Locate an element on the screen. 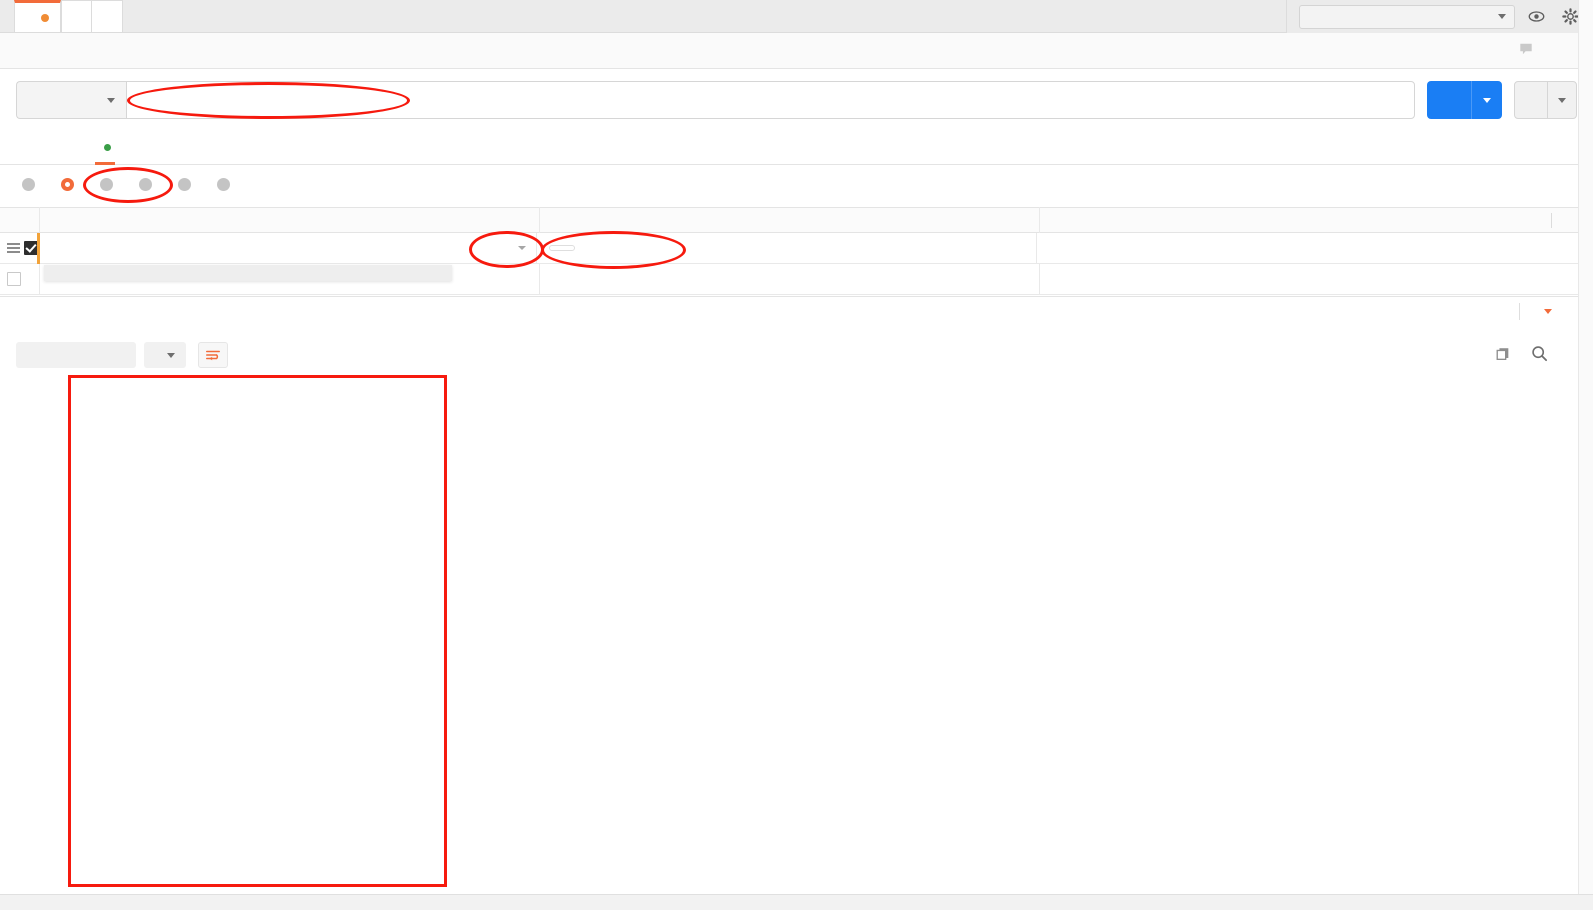 The image size is (1593, 910). tab-settings is located at coordinates (189, 148).